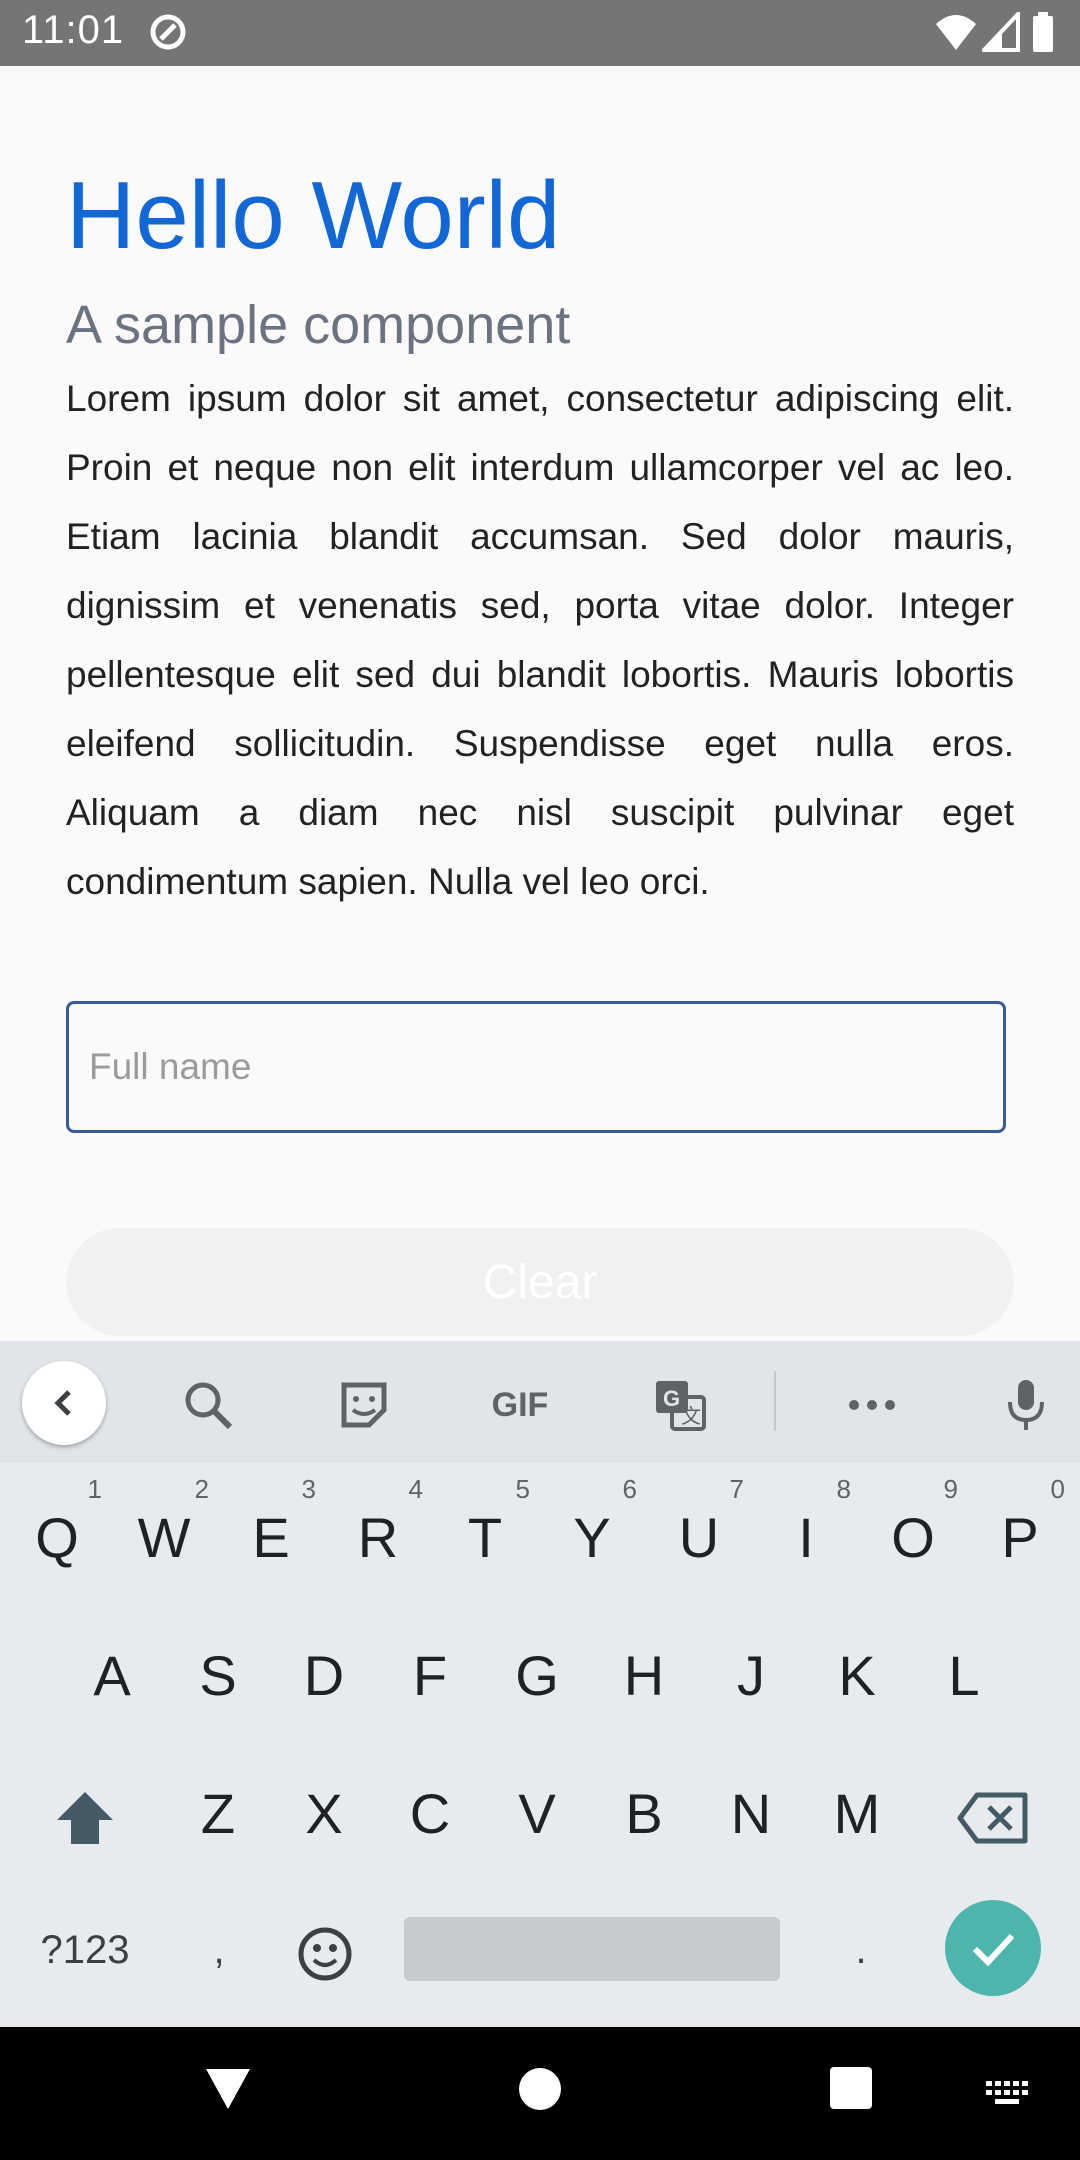 Image resolution: width=1080 pixels, height=2160 pixels. I want to click on emoji-key, so click(325, 1950).